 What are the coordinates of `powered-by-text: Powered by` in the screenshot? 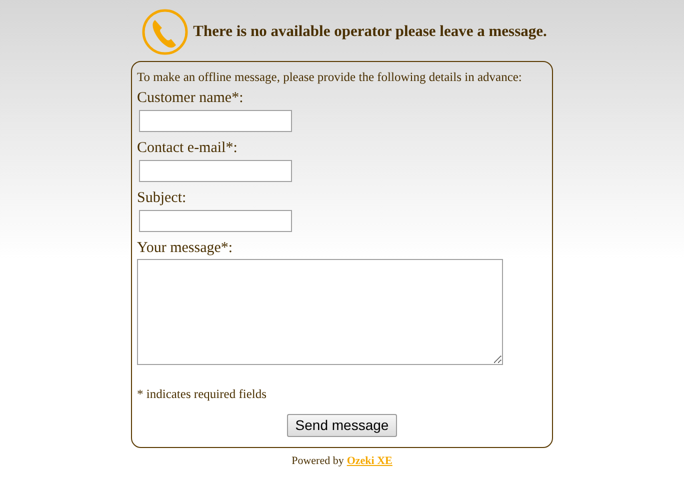 It's located at (318, 461).